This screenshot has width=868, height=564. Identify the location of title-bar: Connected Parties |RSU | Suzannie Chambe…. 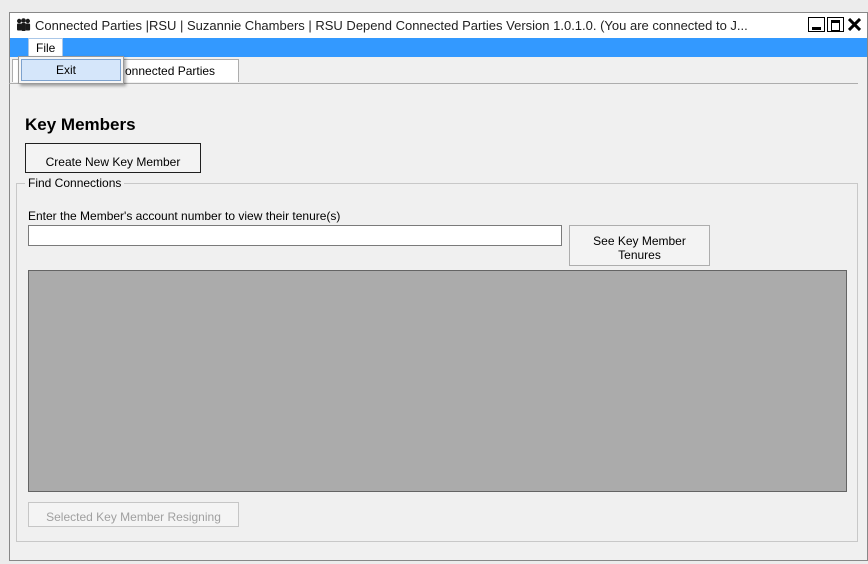
(438, 26).